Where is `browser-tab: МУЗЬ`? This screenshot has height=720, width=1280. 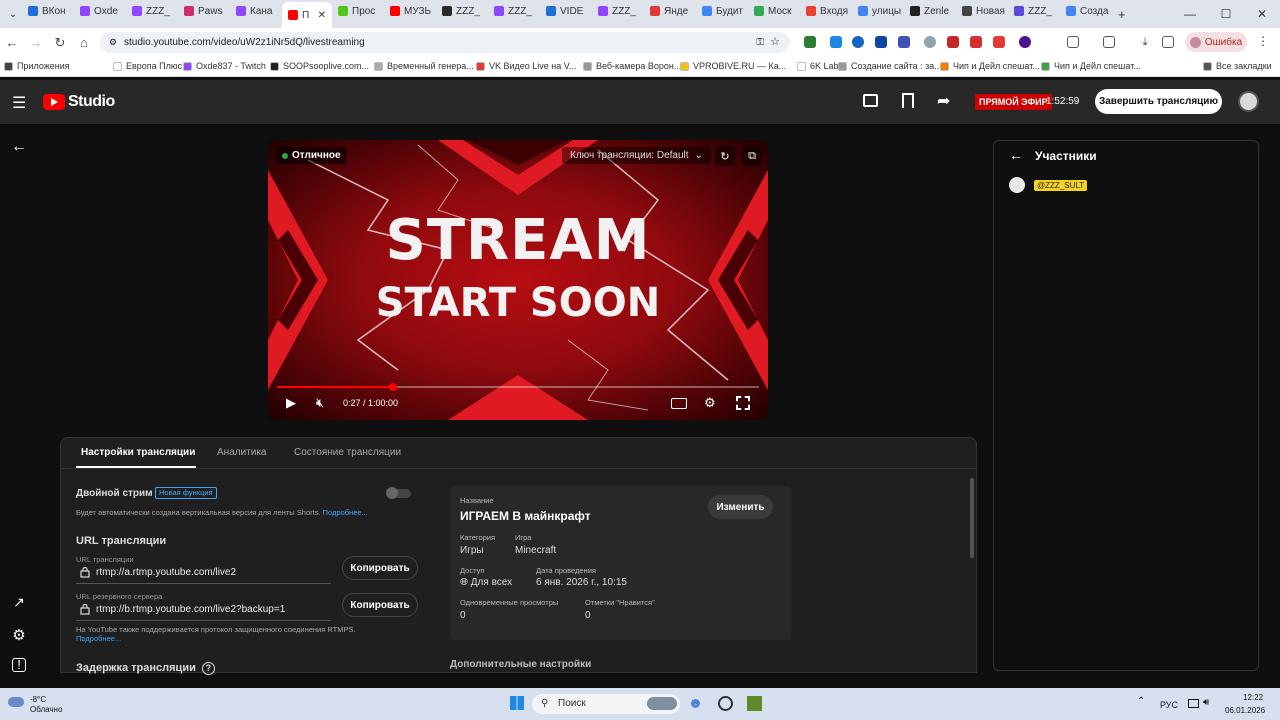
browser-tab: МУЗЬ is located at coordinates (410, 11).